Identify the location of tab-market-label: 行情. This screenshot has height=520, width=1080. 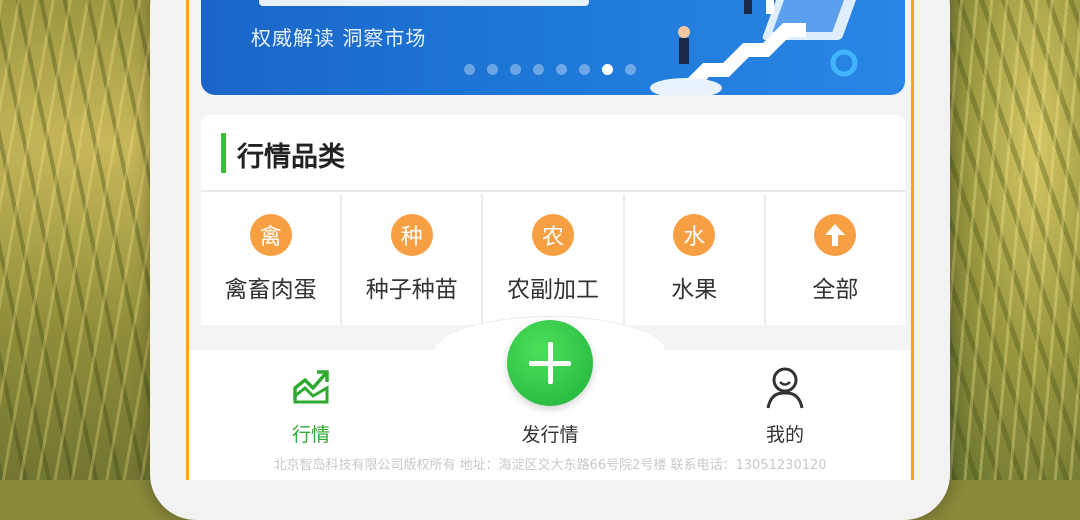
(310, 435).